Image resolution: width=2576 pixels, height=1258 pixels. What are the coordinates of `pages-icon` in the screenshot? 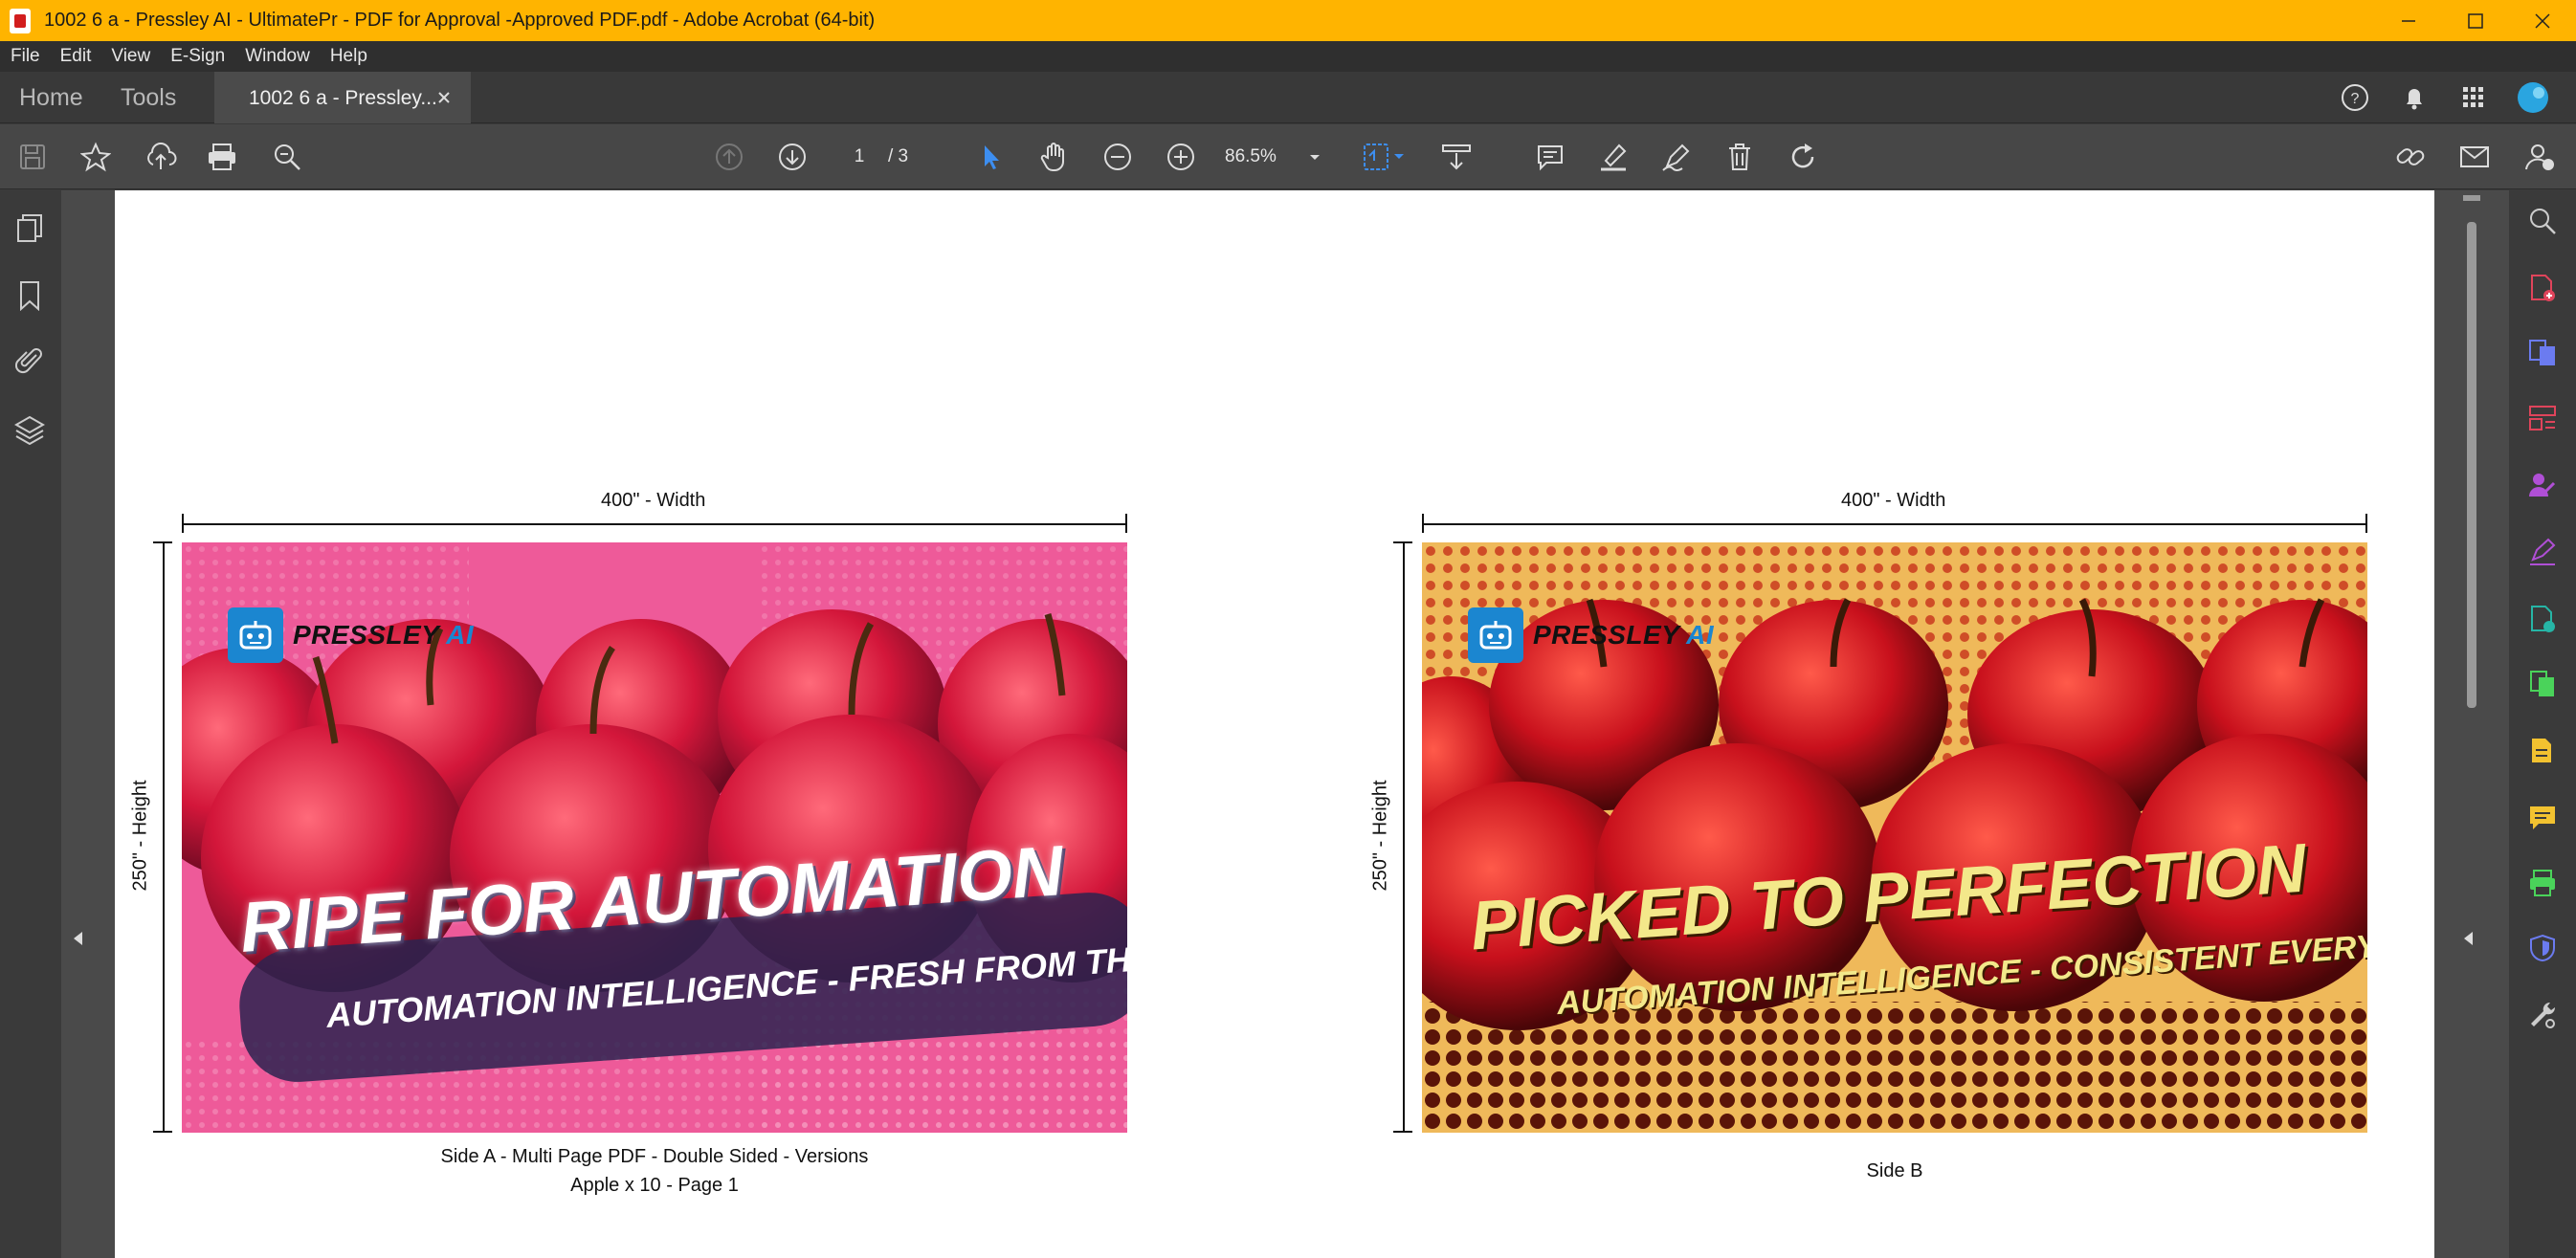 It's located at (30, 229).